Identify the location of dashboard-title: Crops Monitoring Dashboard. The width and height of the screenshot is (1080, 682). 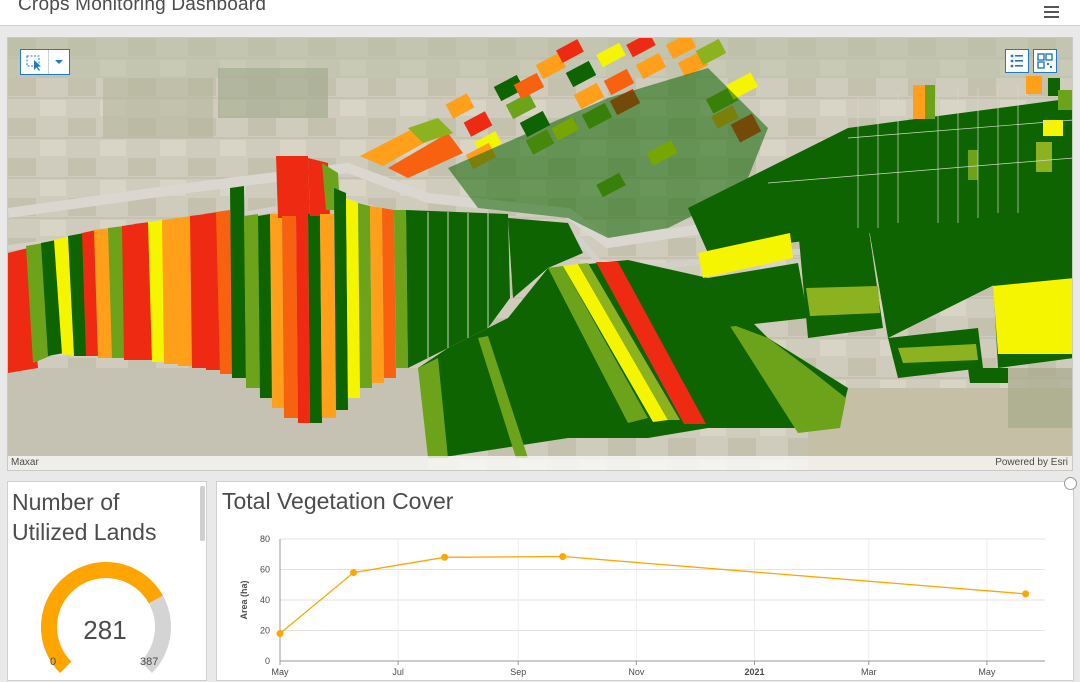
(142, 7).